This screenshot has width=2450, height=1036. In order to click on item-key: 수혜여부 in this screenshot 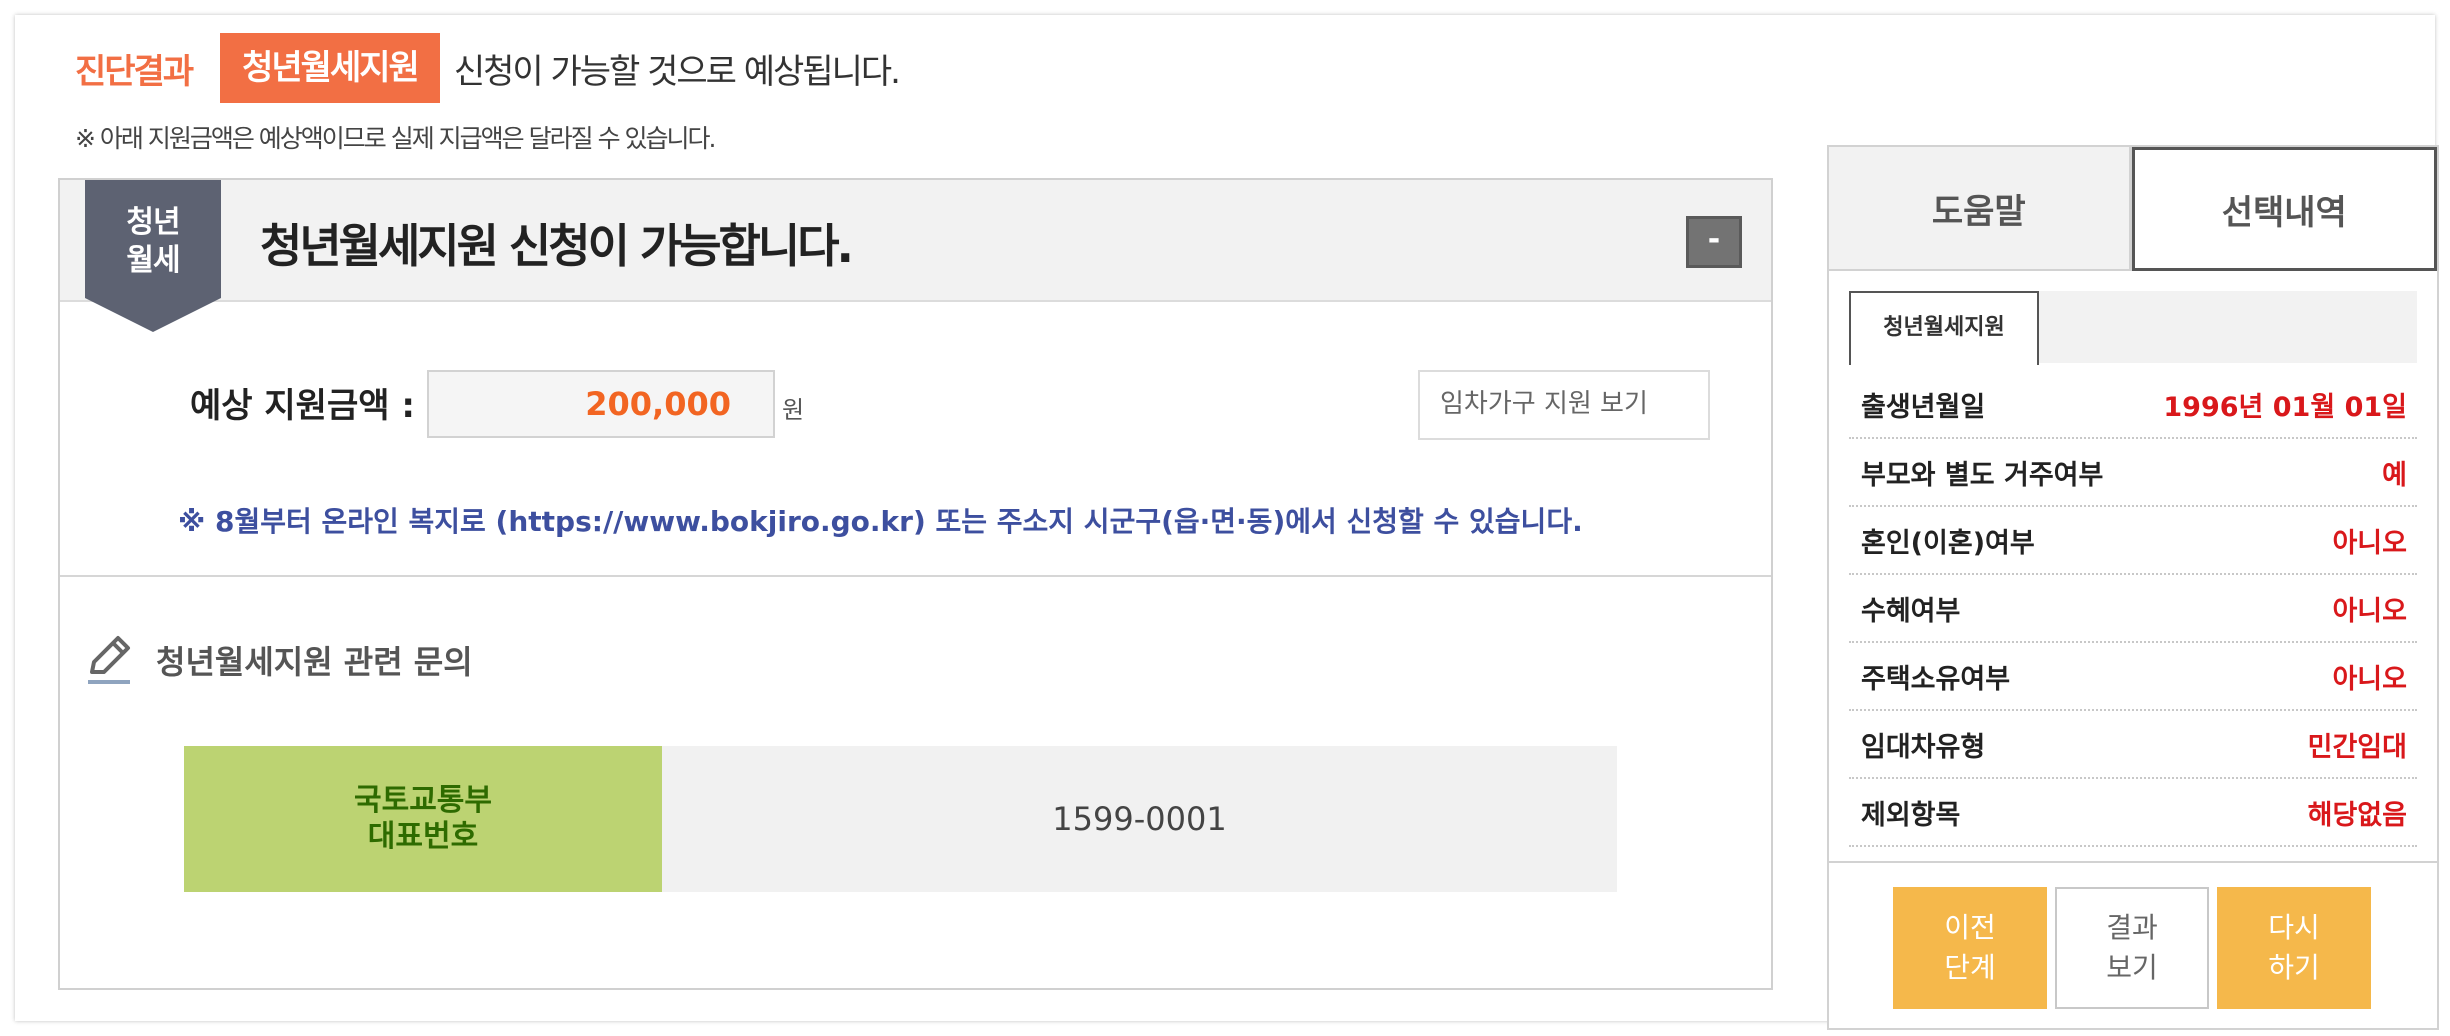, I will do `click(1911, 611)`.